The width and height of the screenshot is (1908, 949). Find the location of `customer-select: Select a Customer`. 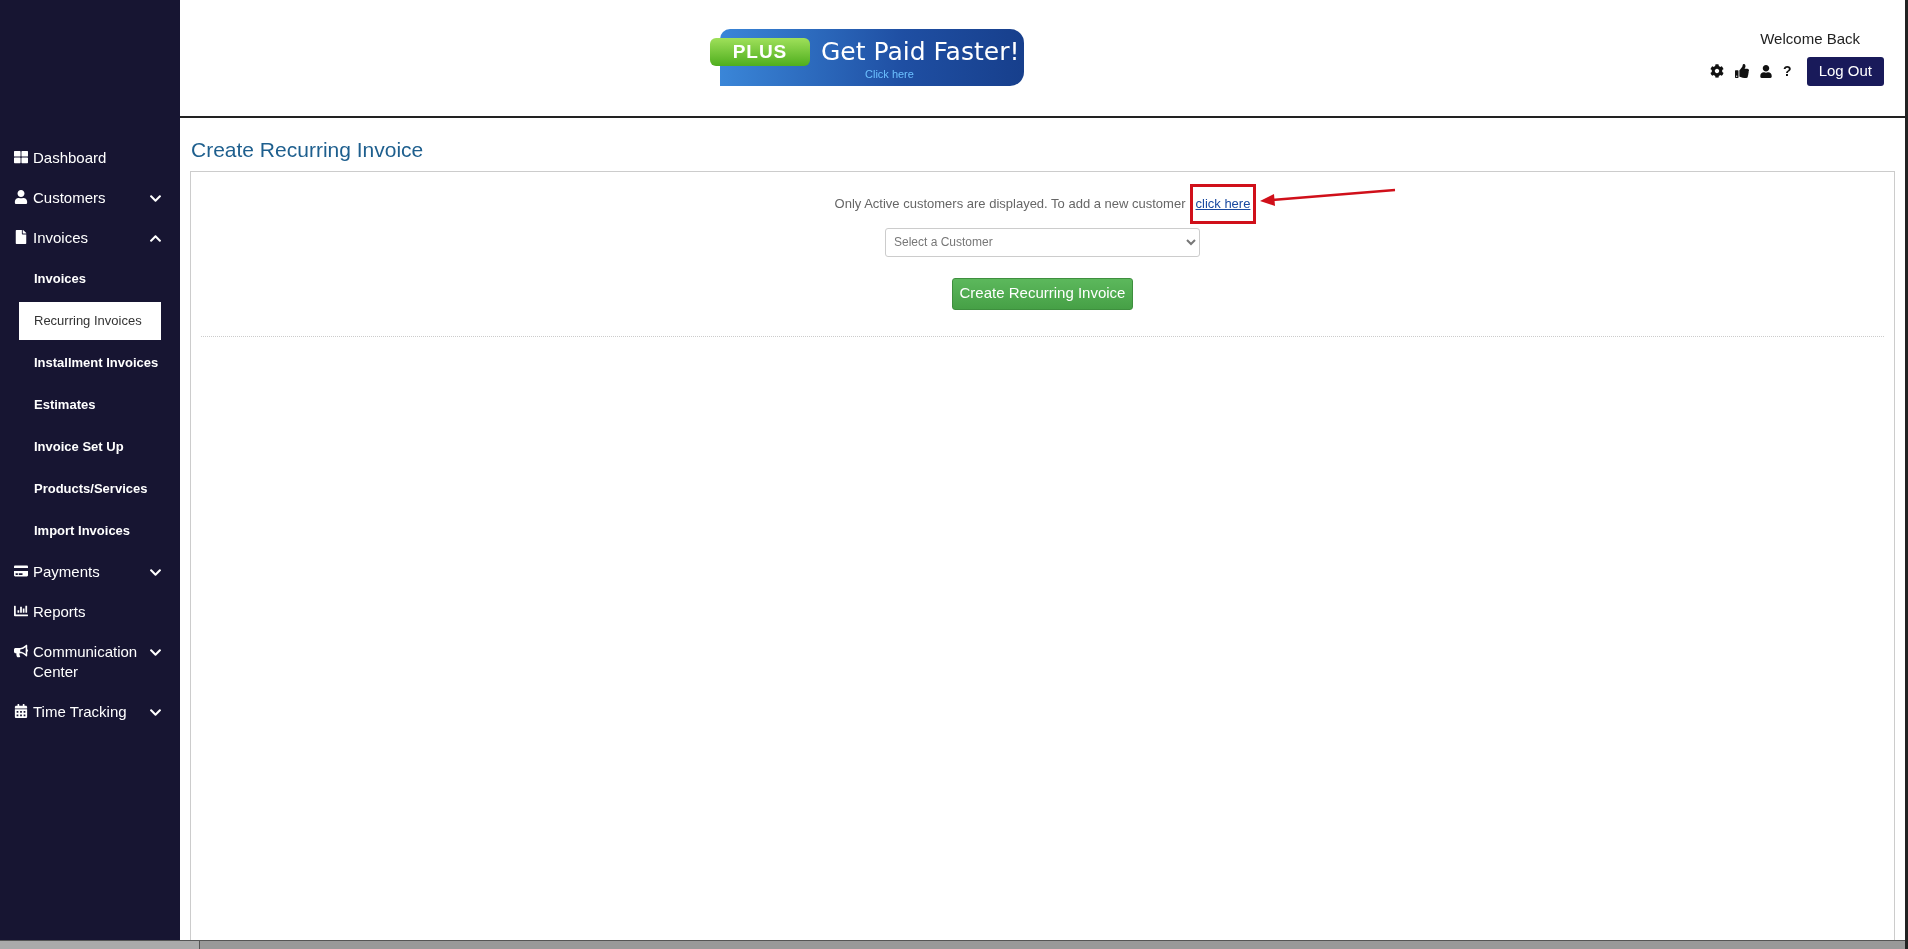

customer-select: Select a Customer is located at coordinates (1042, 242).